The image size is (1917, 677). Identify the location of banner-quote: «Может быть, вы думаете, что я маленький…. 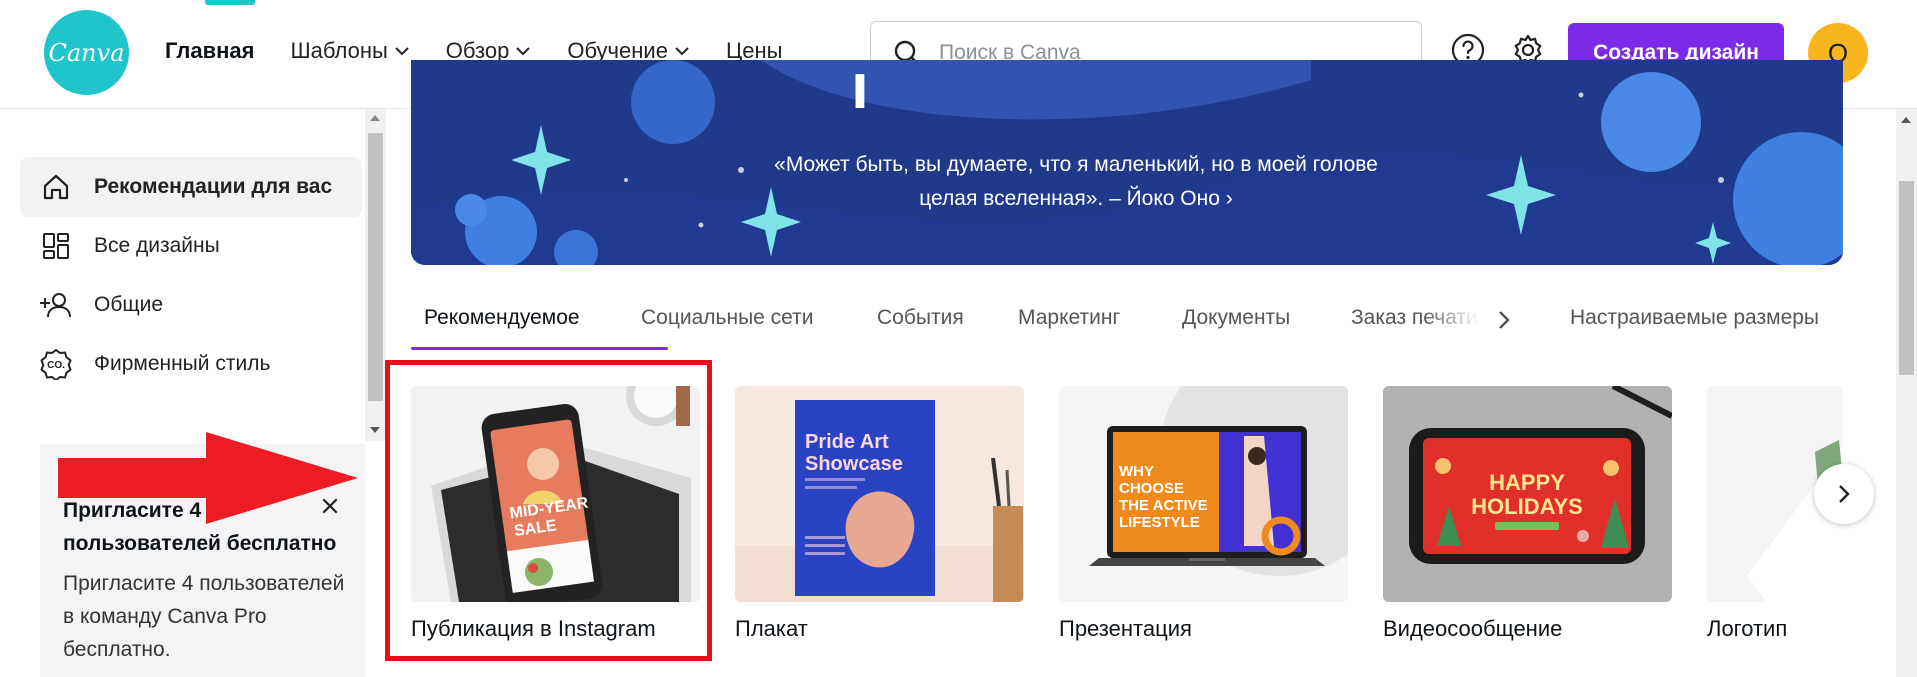
(1076, 182).